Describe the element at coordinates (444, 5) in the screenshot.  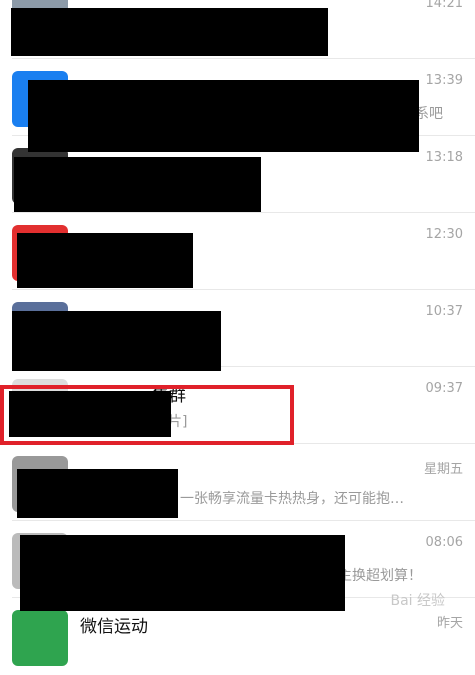
I see `chat-time: 14:21` at that location.